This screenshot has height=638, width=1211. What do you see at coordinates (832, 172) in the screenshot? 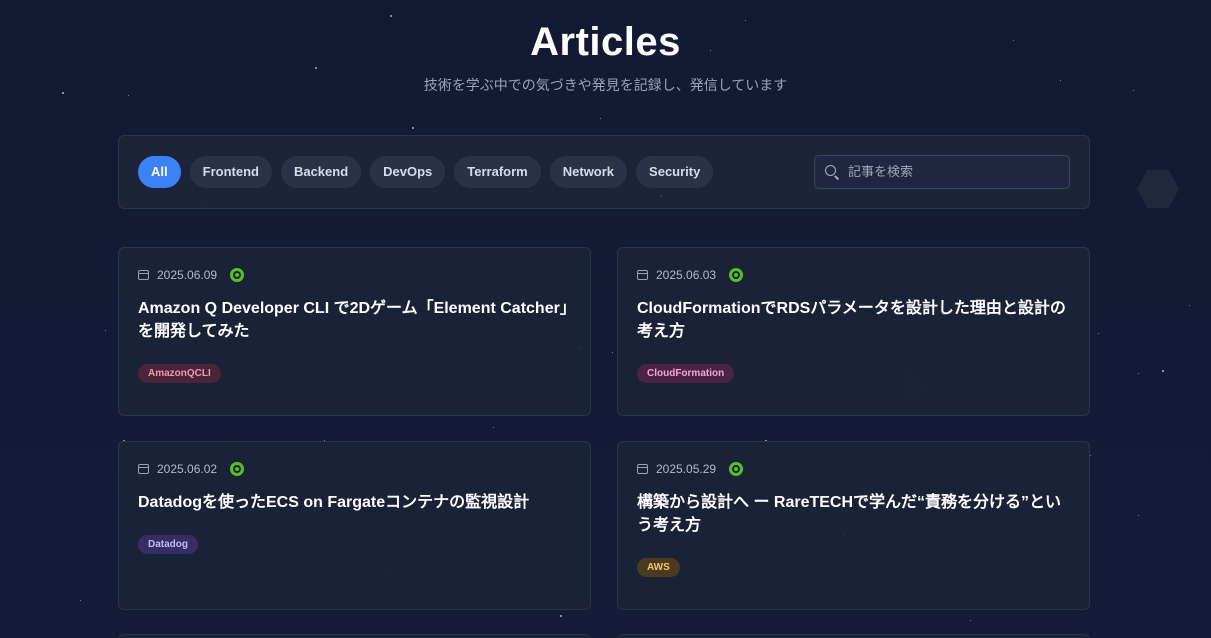
I see `search-icon` at bounding box center [832, 172].